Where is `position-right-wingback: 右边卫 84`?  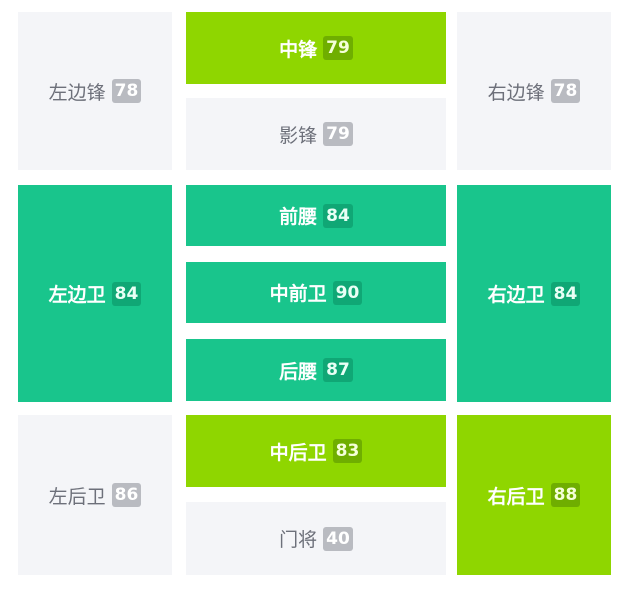 position-right-wingback: 右边卫 84 is located at coordinates (534, 293).